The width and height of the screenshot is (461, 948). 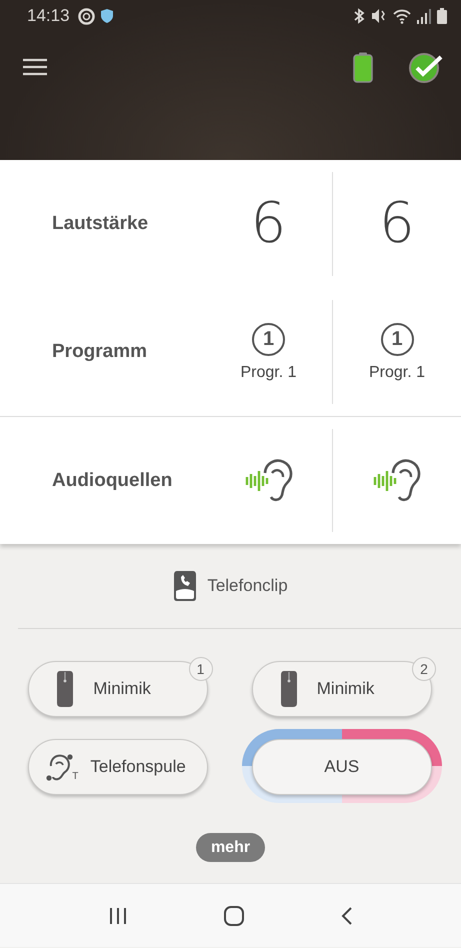 I want to click on more-button: mehr, so click(x=231, y=847).